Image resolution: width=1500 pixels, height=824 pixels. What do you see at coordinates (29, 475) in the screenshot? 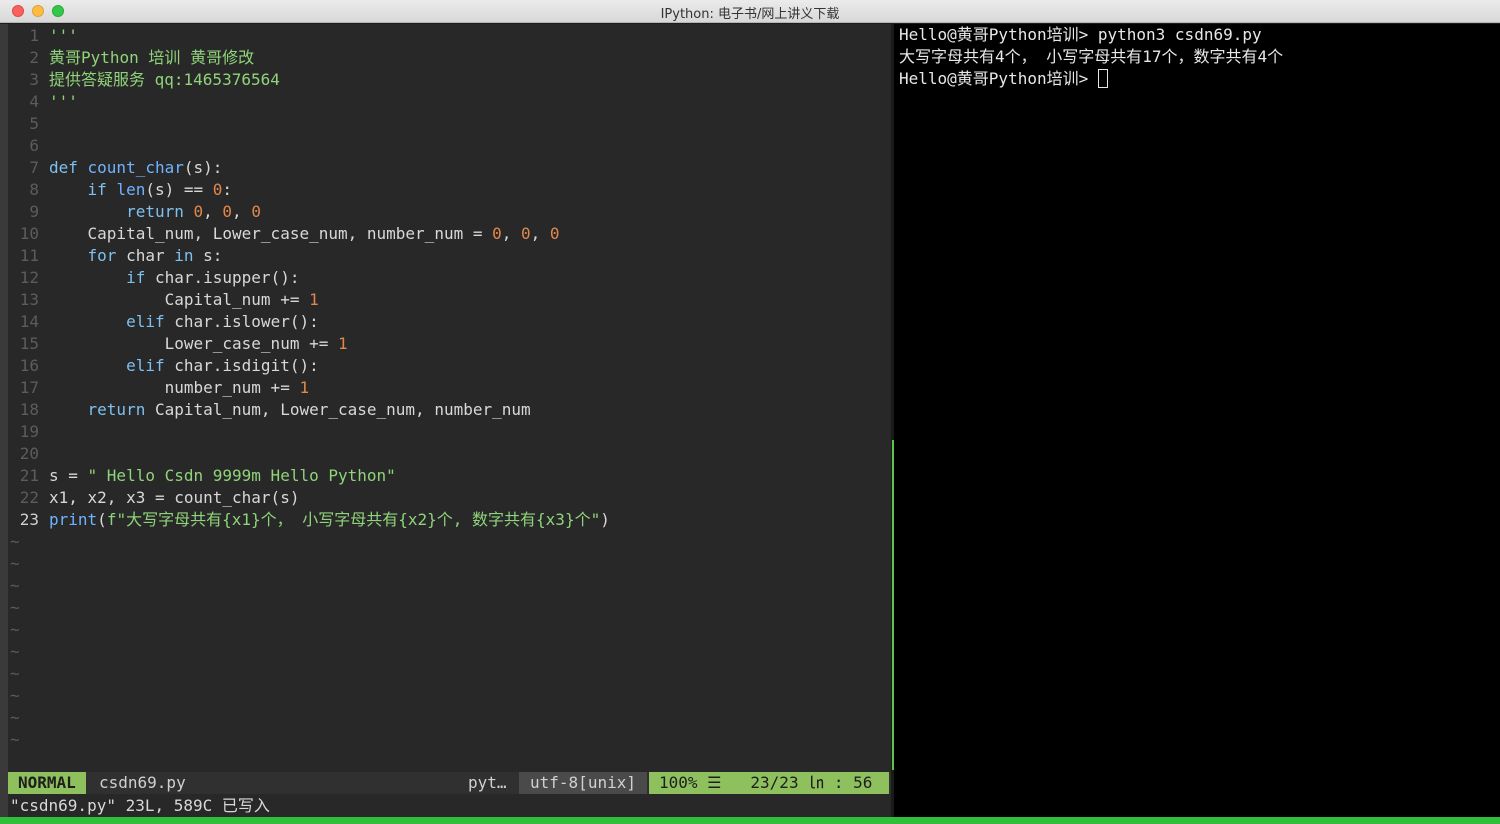
I see `line-number: 21` at bounding box center [29, 475].